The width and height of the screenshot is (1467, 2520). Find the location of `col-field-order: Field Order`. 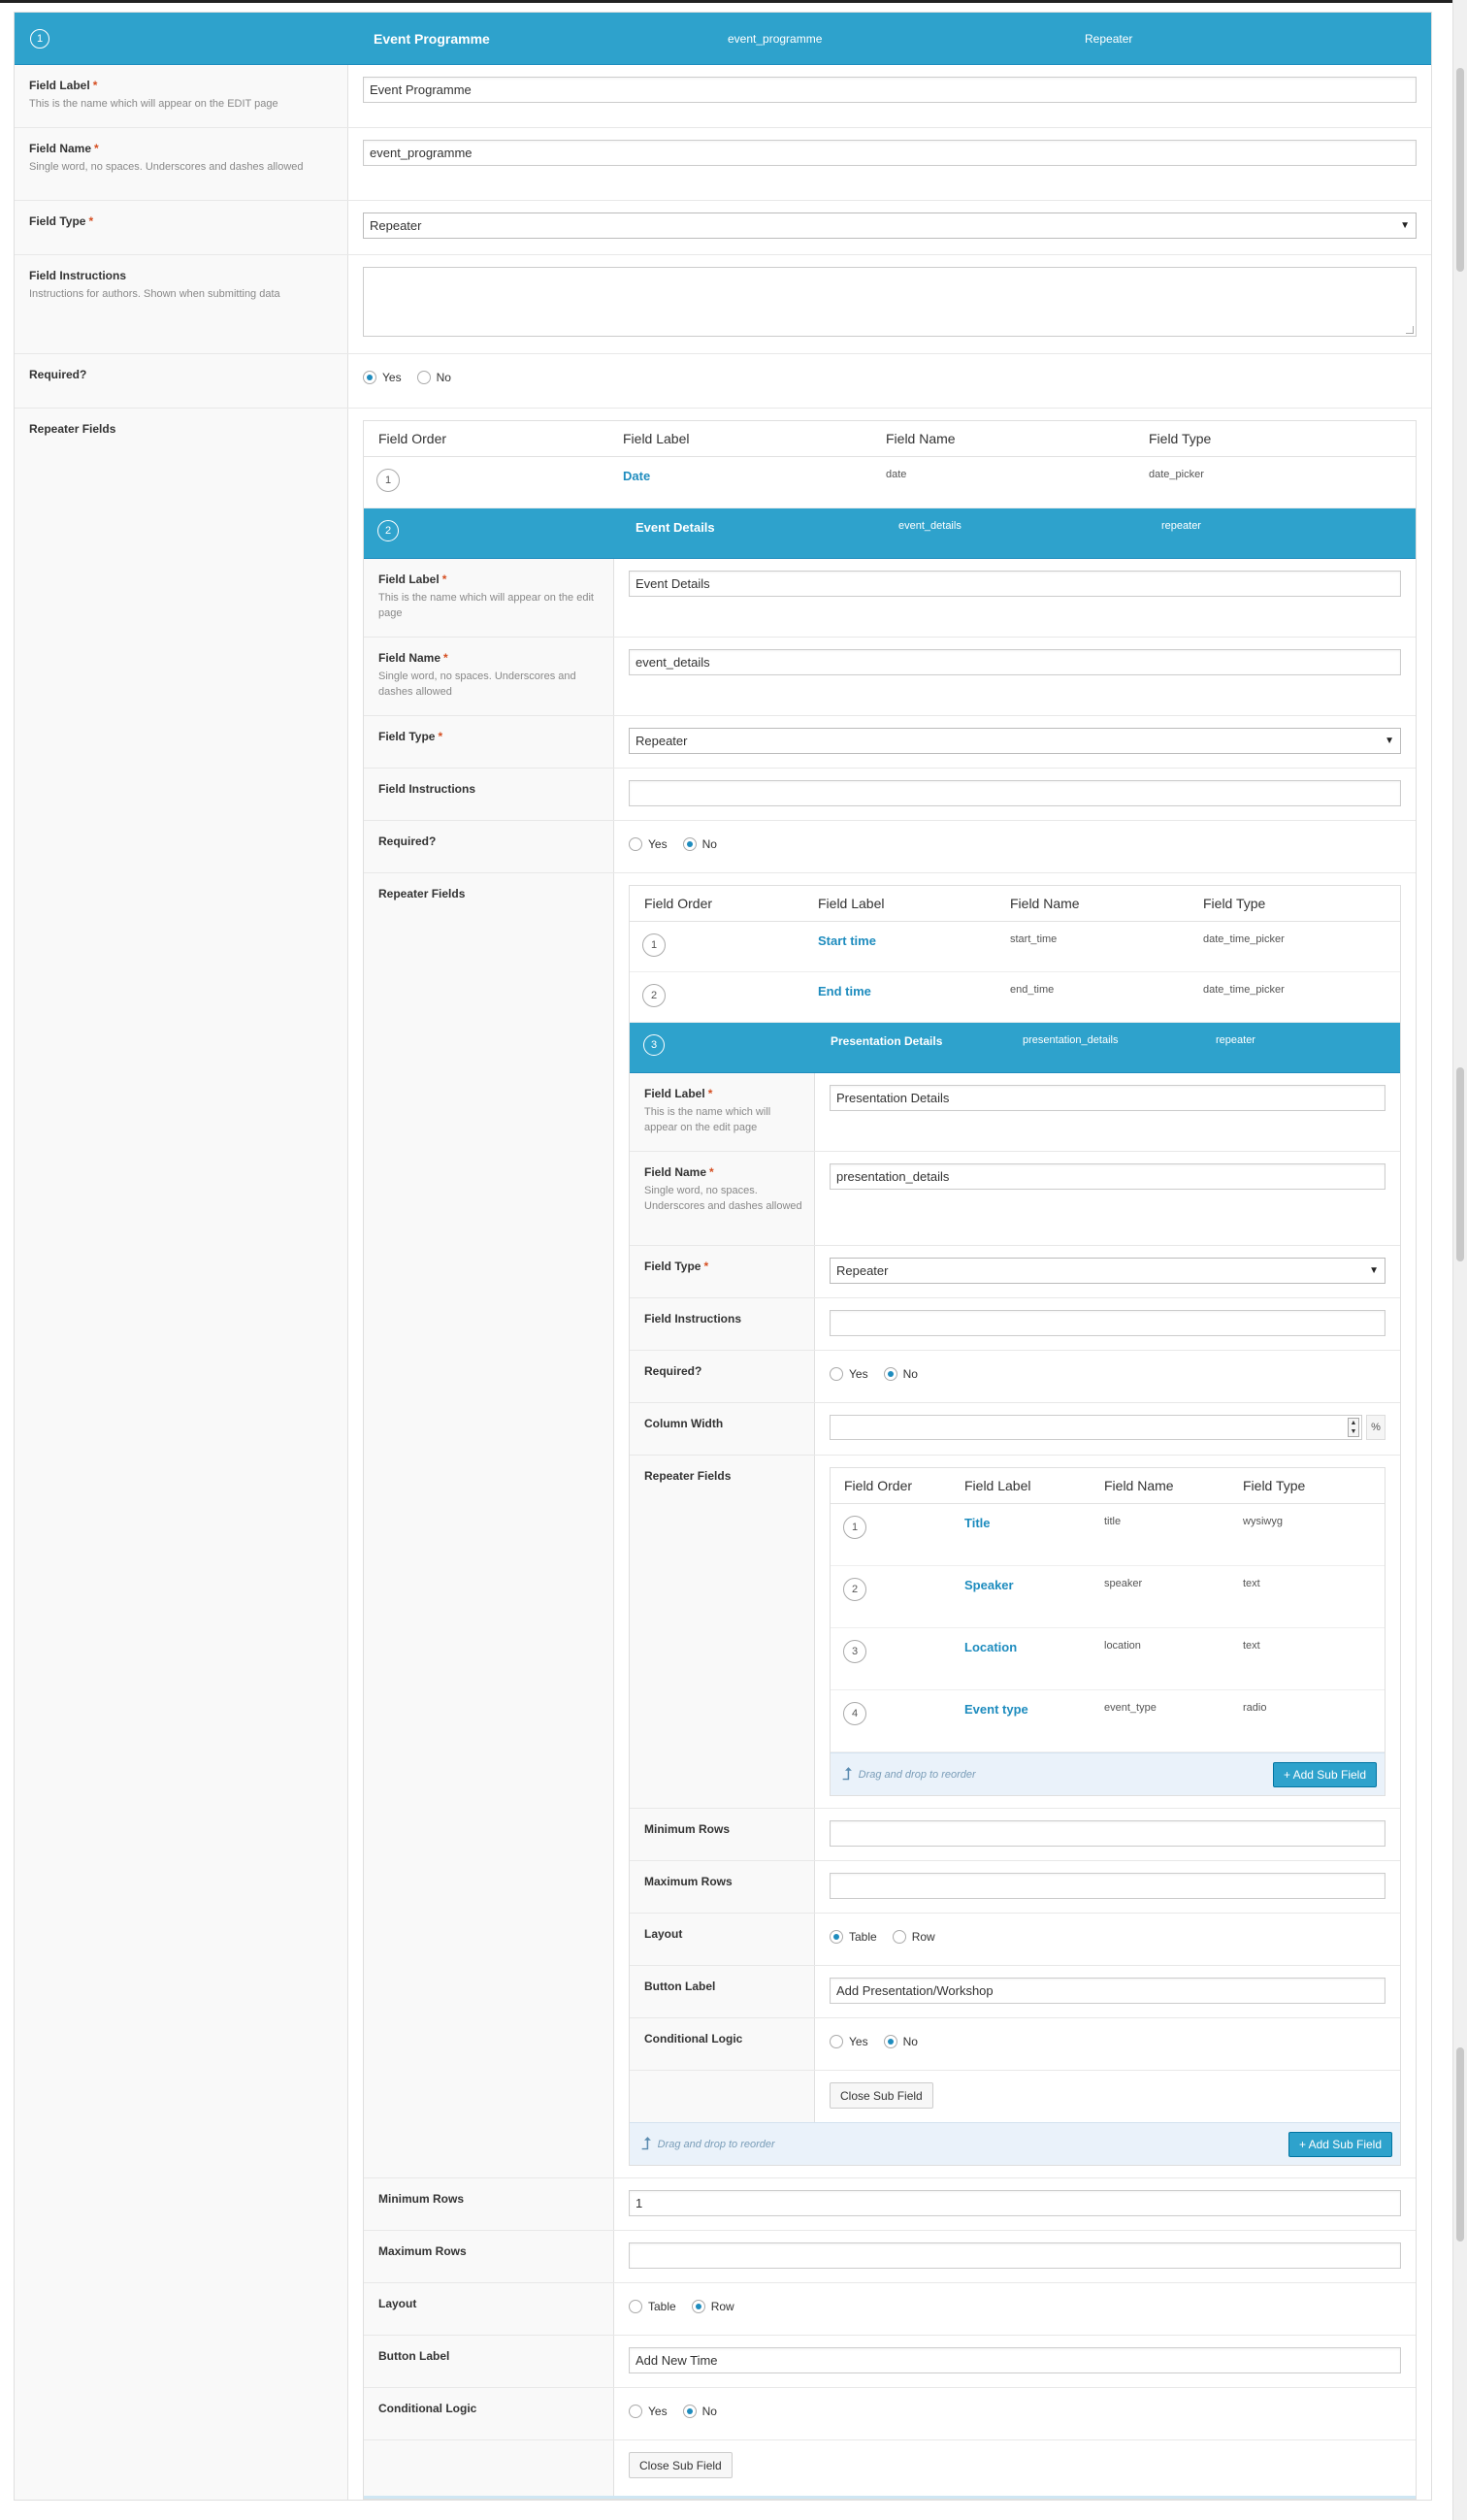

col-field-order: Field Order is located at coordinates (412, 438).